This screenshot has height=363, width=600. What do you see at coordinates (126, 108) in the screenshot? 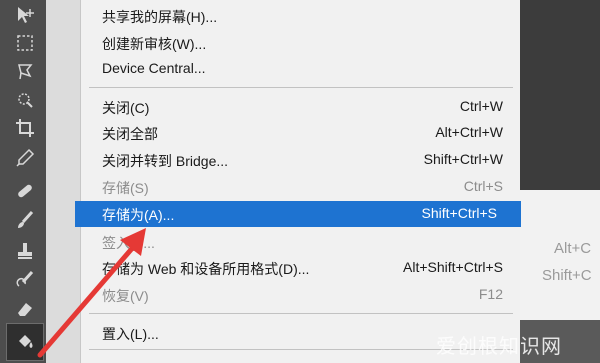
I see `menu-item-label: 关闭(C)` at bounding box center [126, 108].